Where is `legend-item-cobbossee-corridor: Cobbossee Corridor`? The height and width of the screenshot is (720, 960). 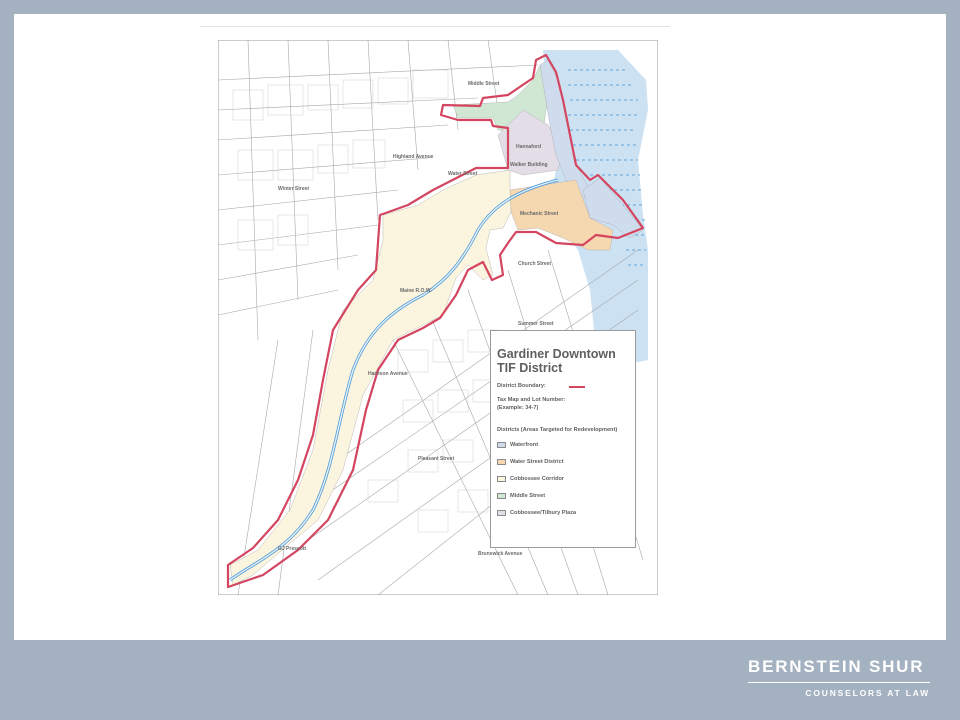 legend-item-cobbossee-corridor: Cobbossee Corridor is located at coordinates (537, 479).